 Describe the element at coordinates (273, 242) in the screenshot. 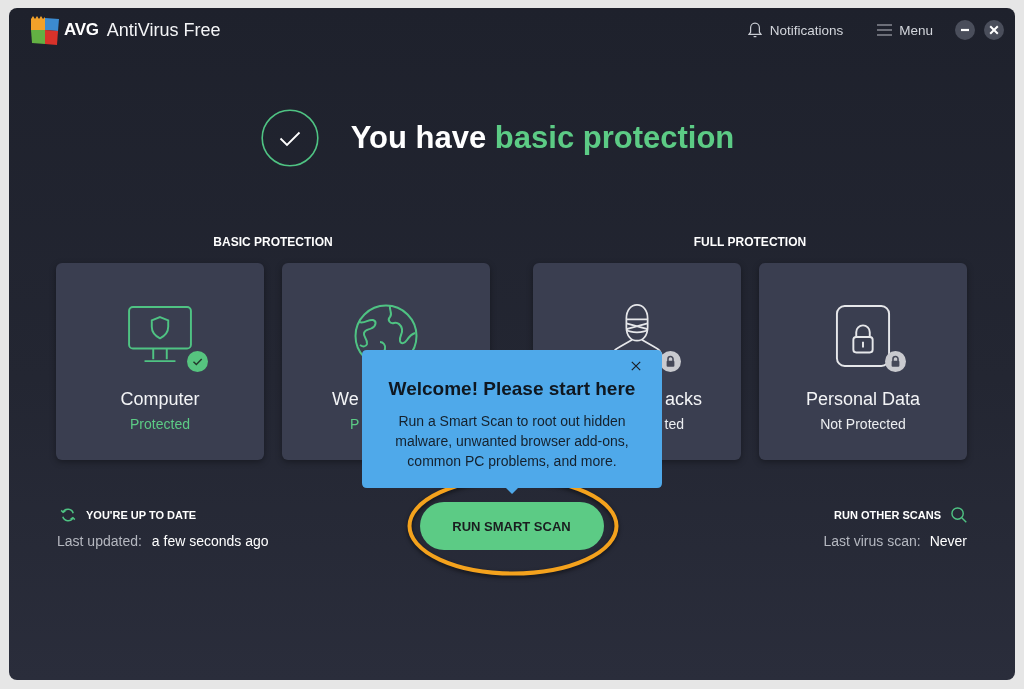

I see `section-heading: BASIC PROTECTION` at that location.